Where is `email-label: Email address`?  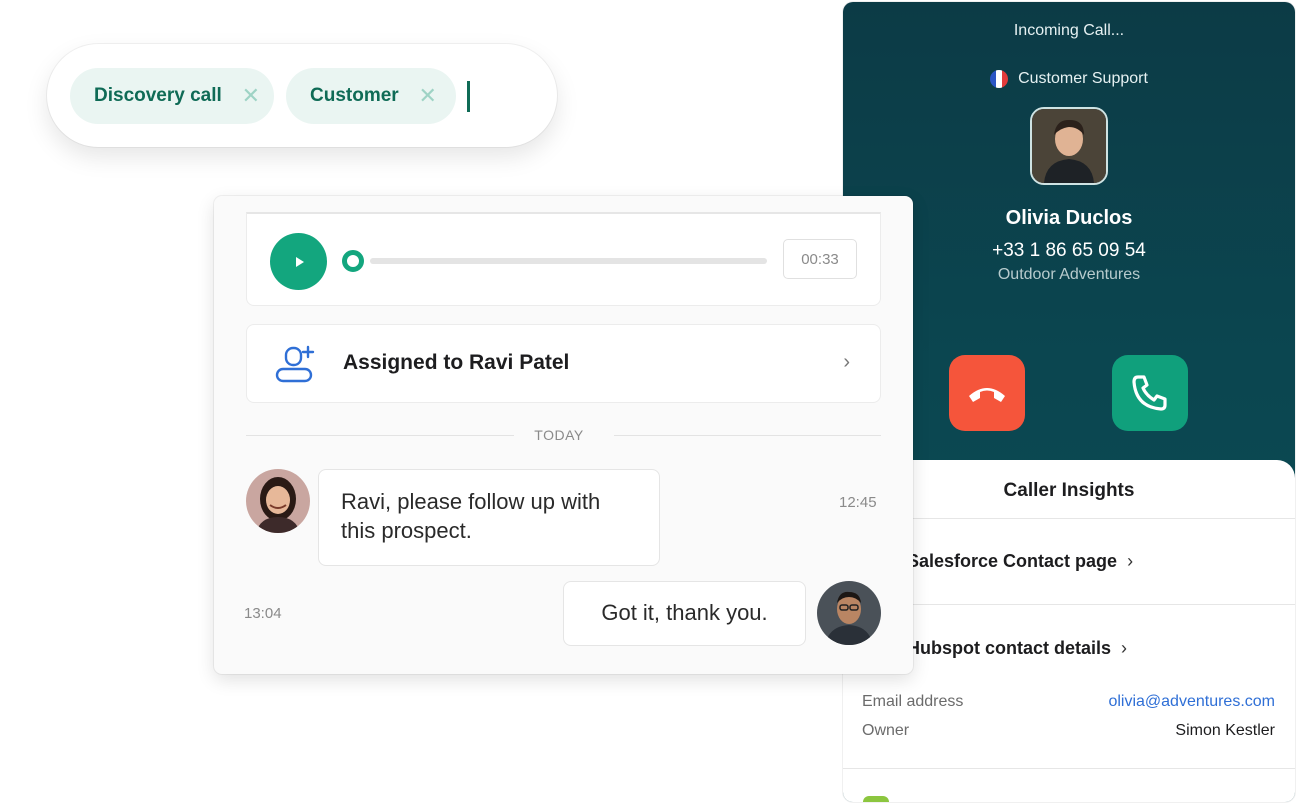 email-label: Email address is located at coordinates (913, 701).